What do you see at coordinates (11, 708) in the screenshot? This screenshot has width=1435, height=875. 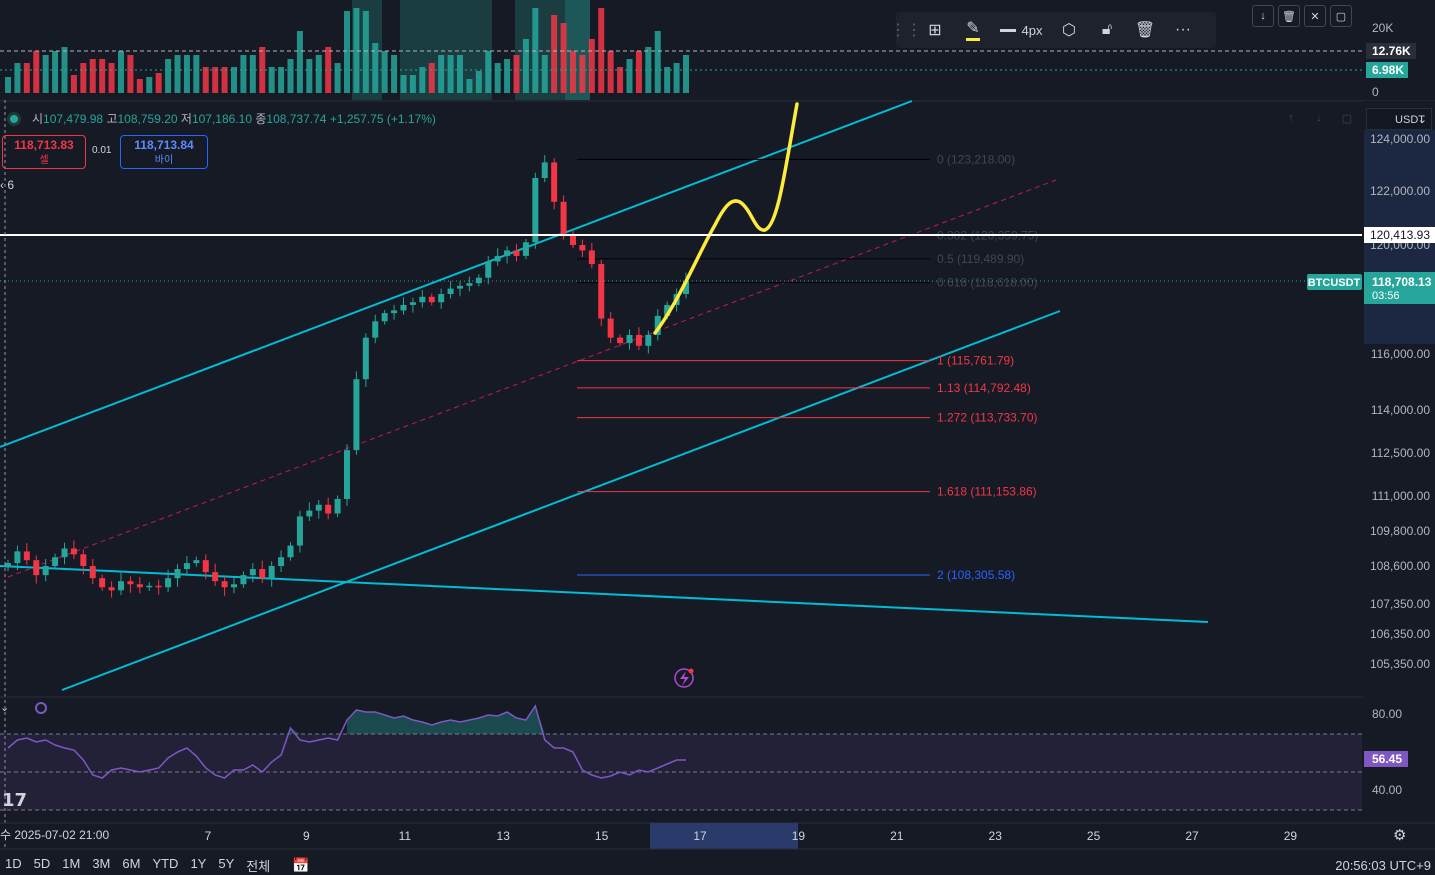 I see `rsi-collapse-button: ⌄` at bounding box center [11, 708].